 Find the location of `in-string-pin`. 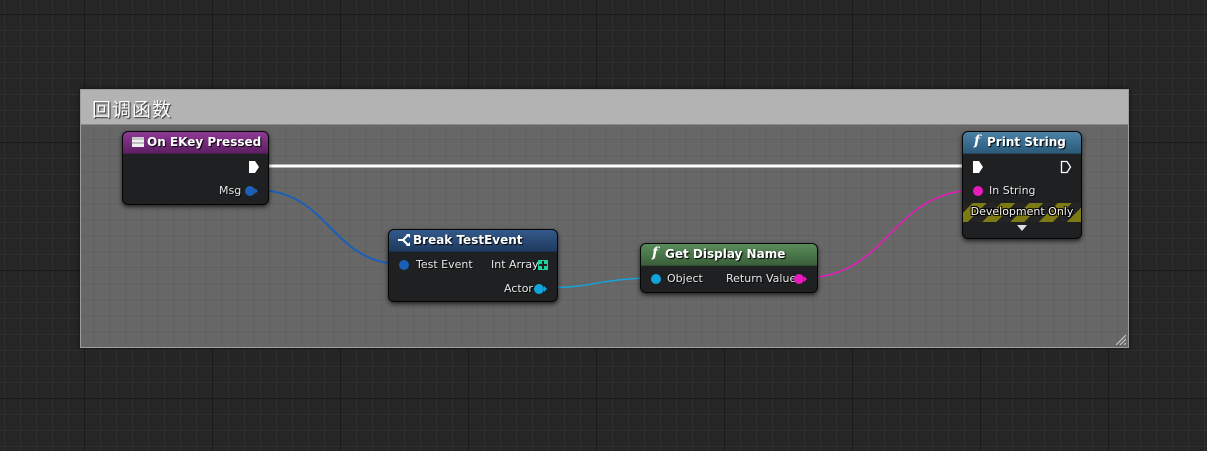

in-string-pin is located at coordinates (979, 191).